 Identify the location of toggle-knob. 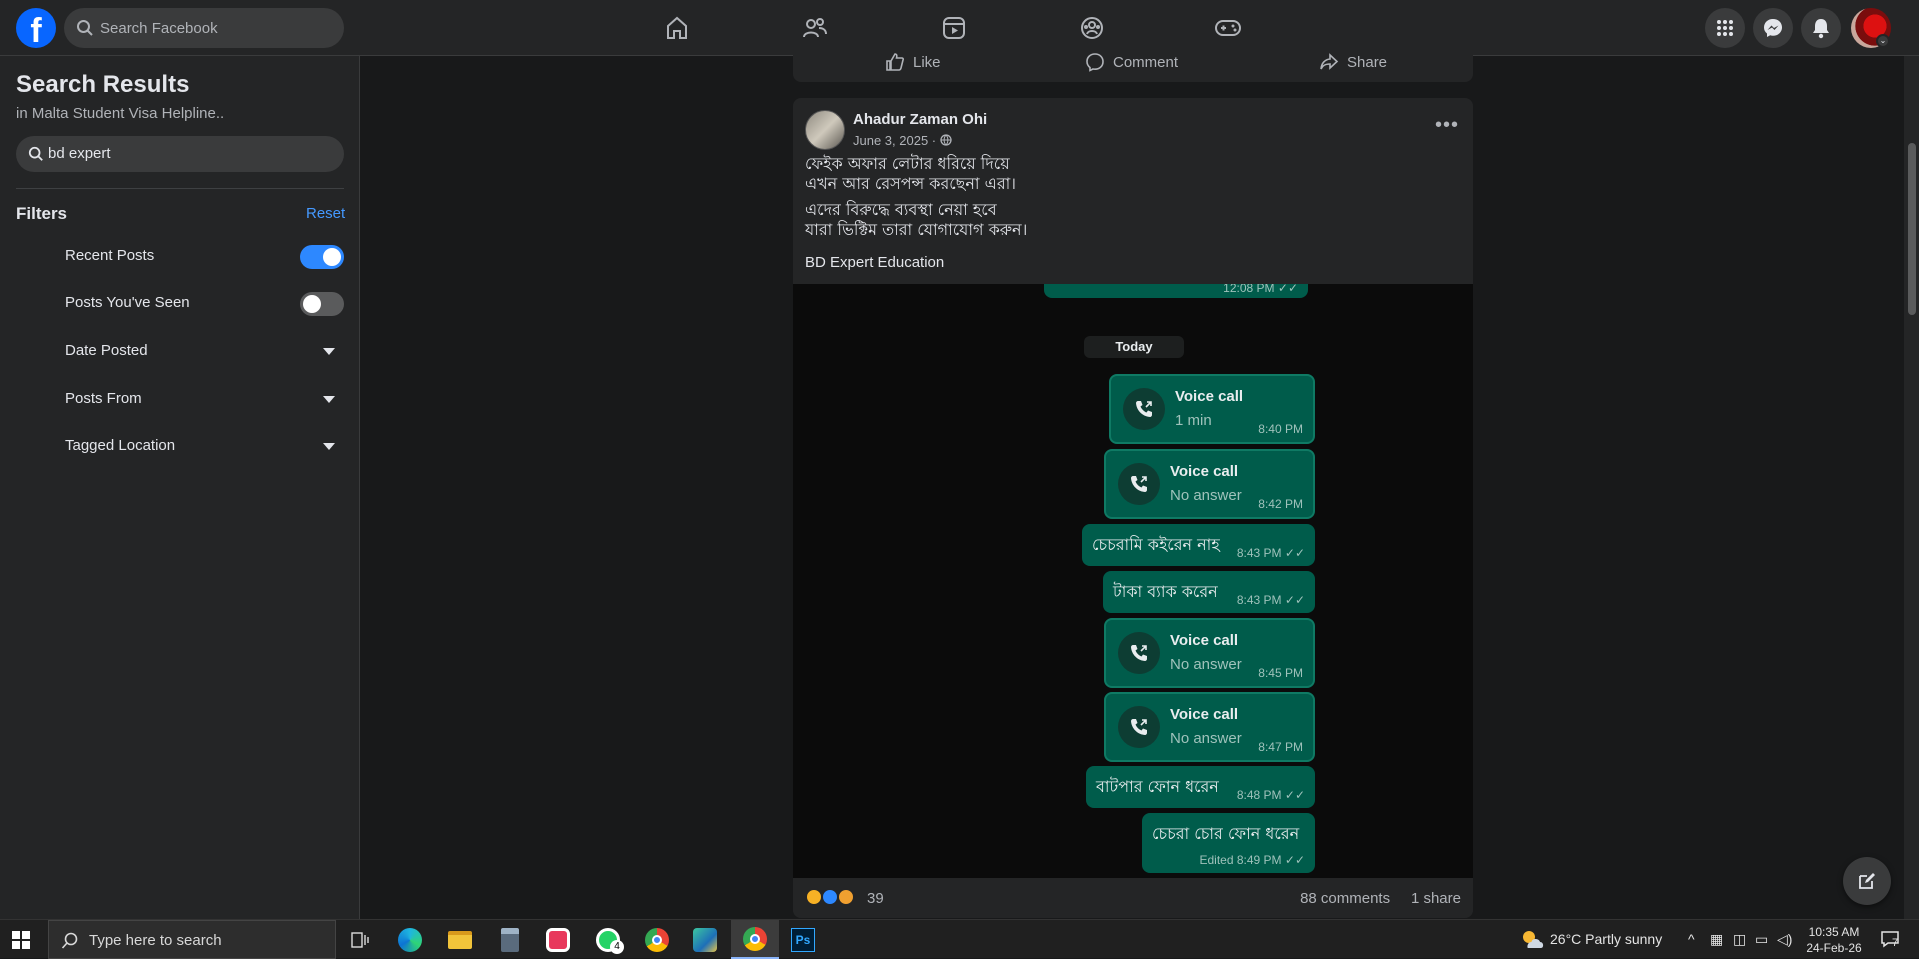
(332, 257).